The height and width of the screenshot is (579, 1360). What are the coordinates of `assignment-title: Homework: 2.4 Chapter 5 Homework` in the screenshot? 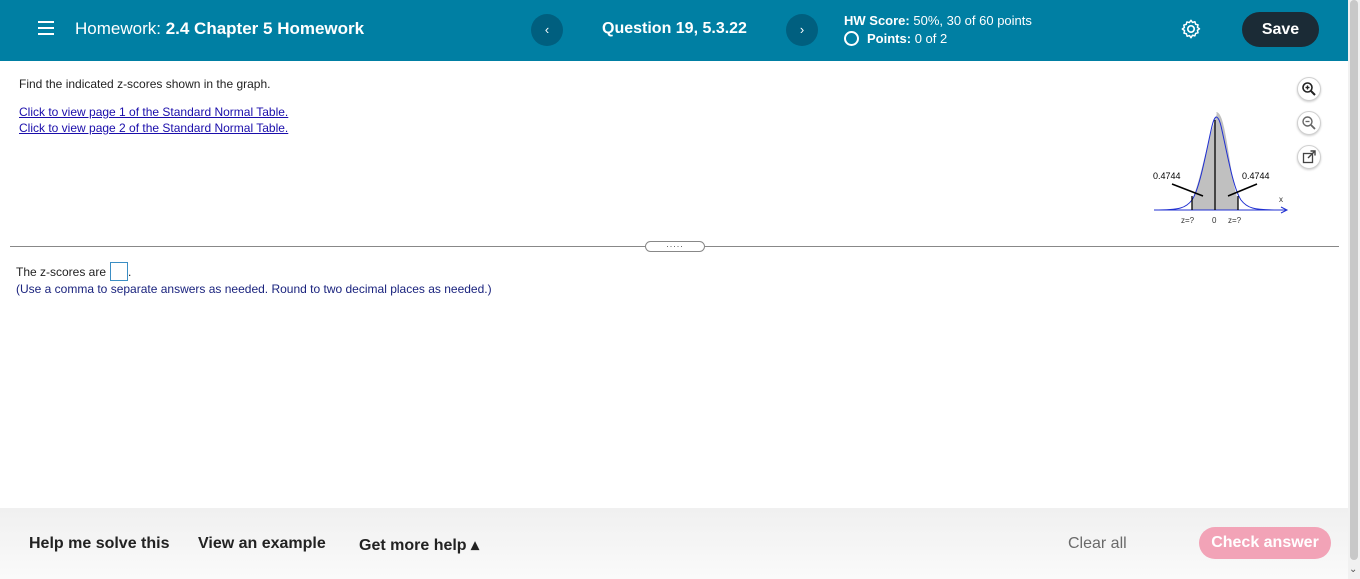 It's located at (219, 29).